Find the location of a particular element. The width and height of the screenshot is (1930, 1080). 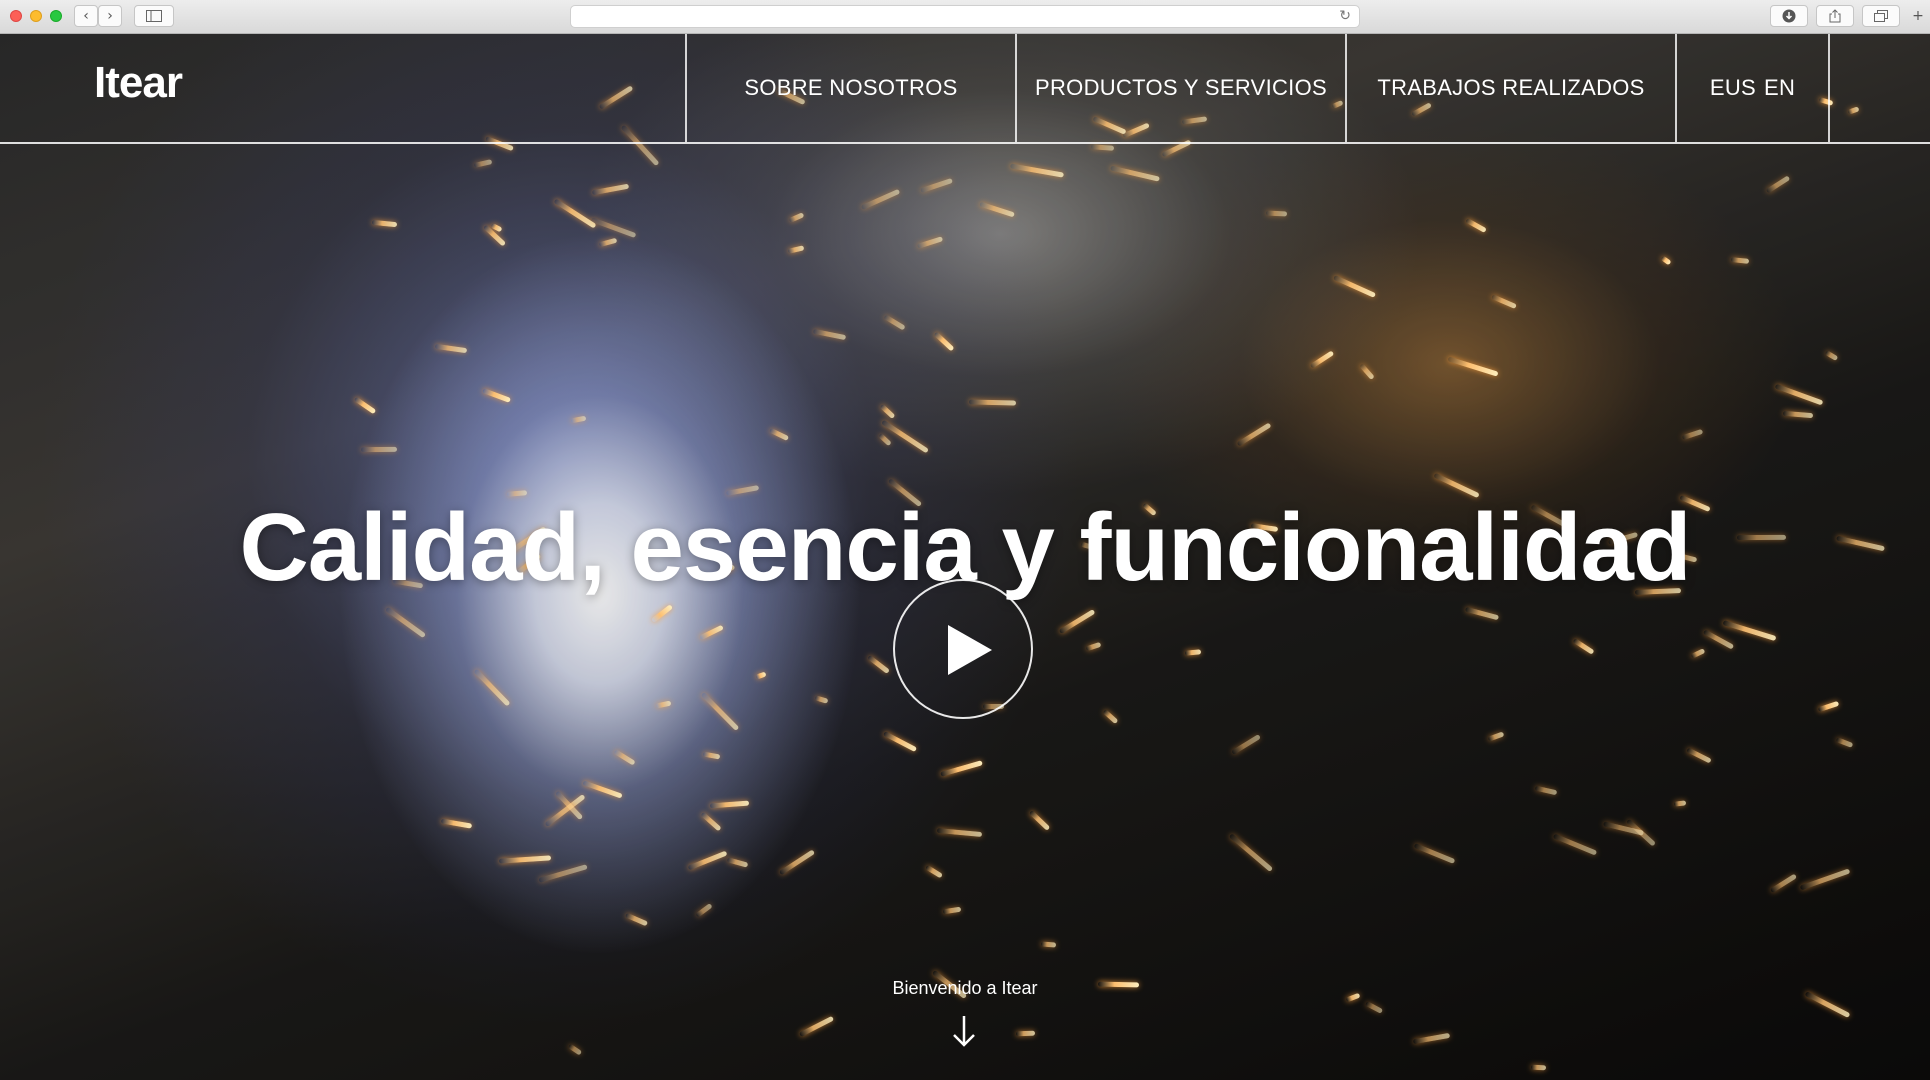

back-button: ‹ is located at coordinates (86, 16).